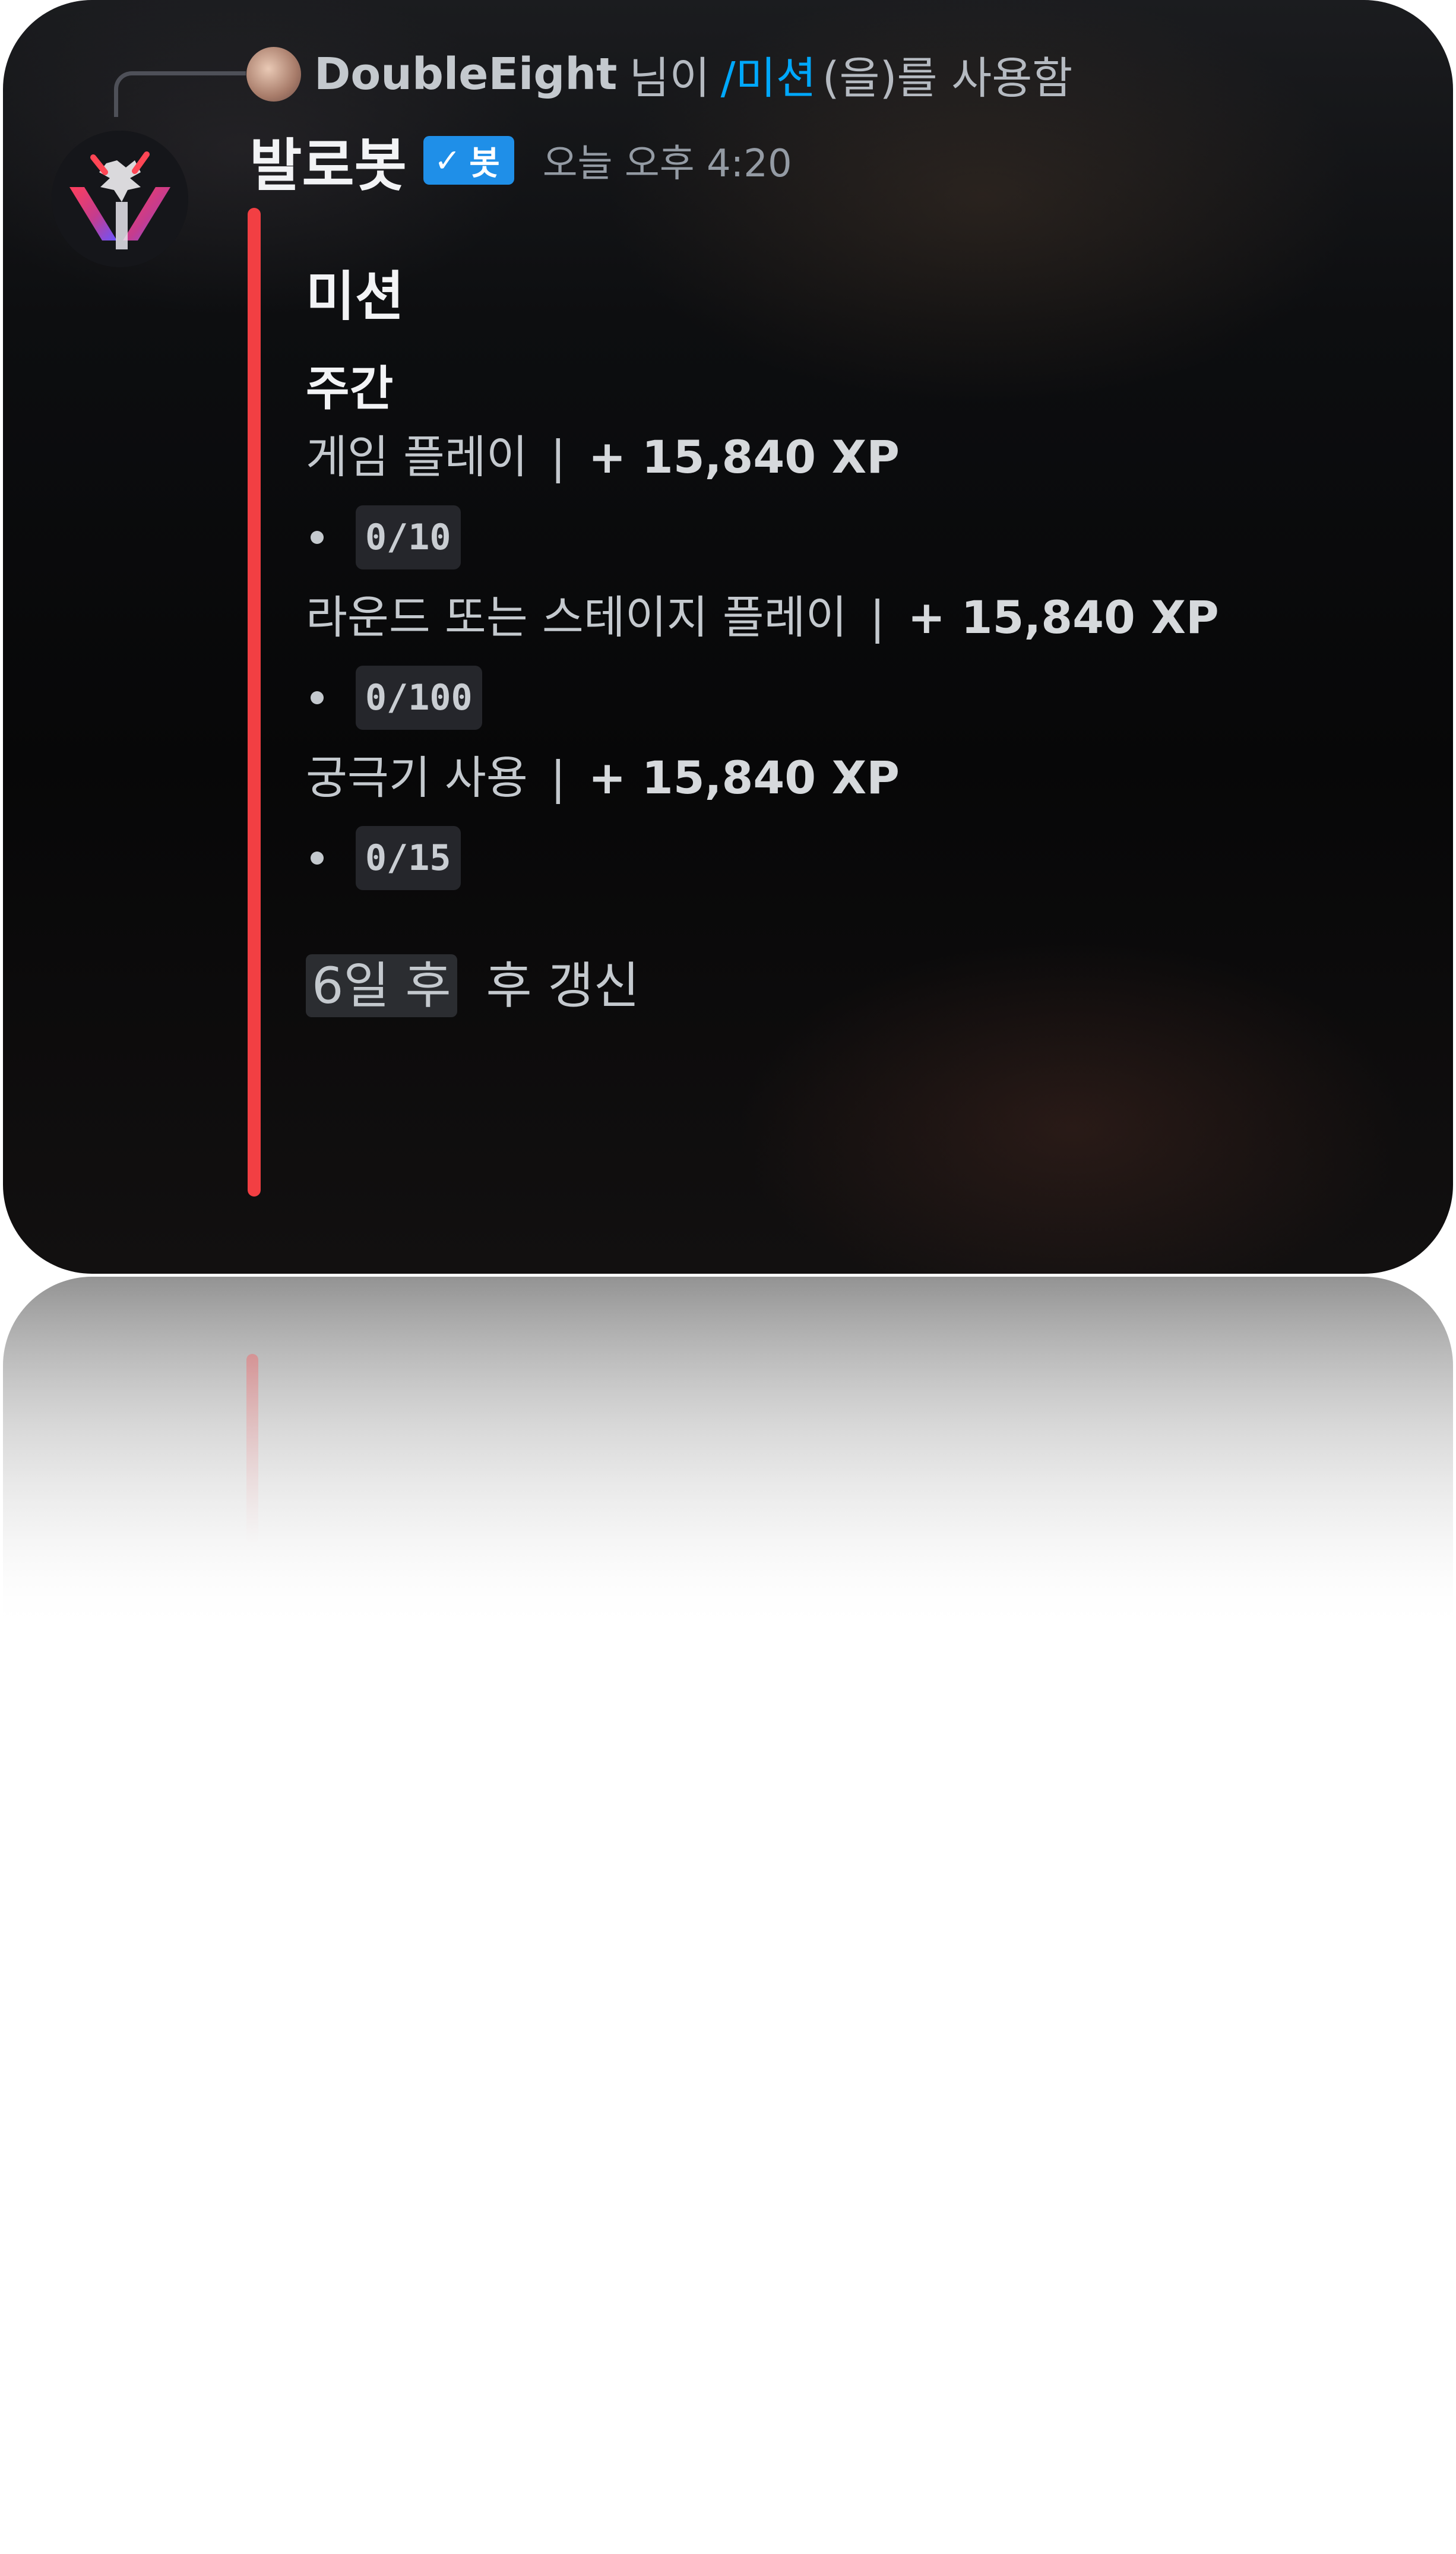 The width and height of the screenshot is (1456, 2554). Describe the element at coordinates (840, 537) in the screenshot. I see `mission-progress-row: 0/10` at that location.